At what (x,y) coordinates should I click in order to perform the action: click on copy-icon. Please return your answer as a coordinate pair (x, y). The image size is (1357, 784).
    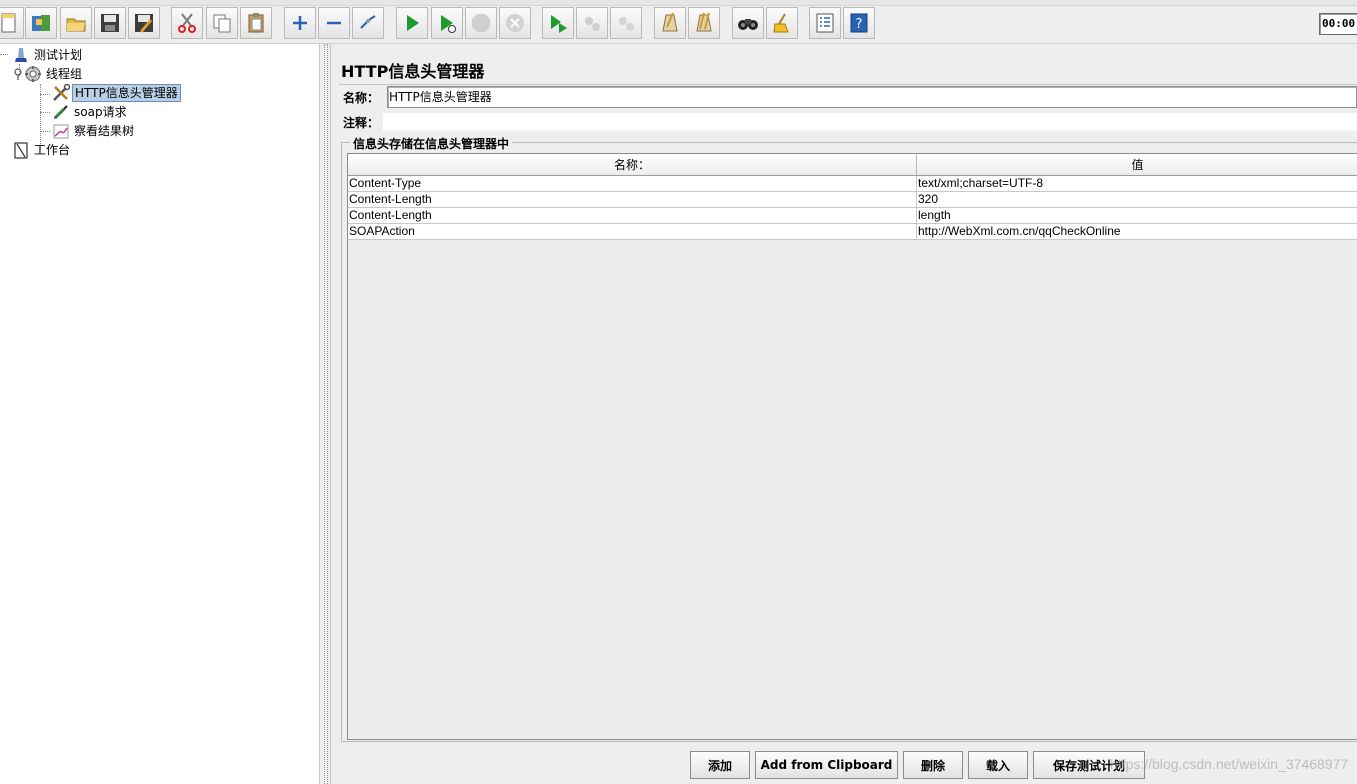
    Looking at the image, I should click on (222, 23).